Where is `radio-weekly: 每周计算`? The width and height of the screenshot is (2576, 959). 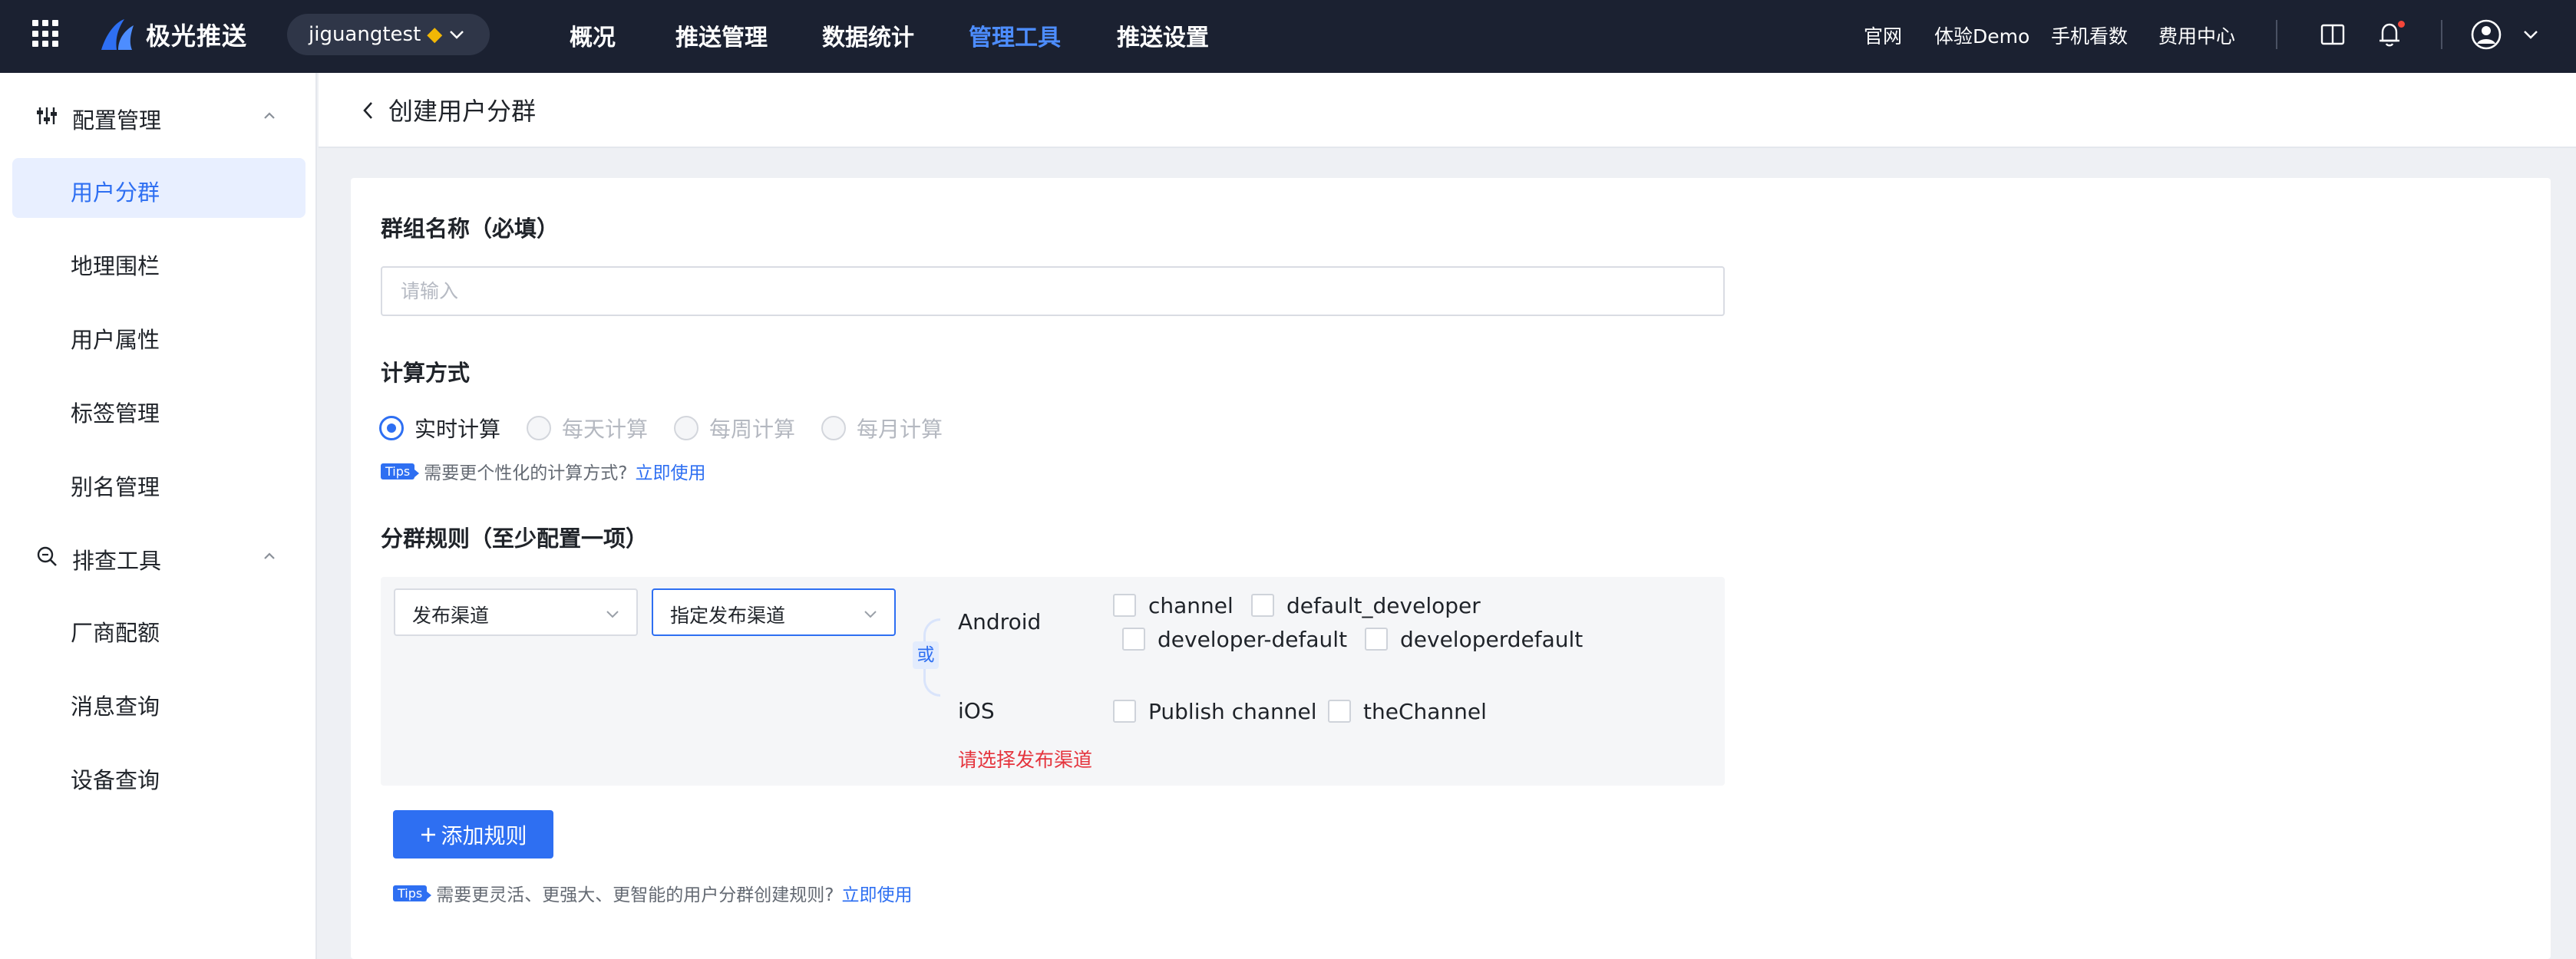 radio-weekly: 每周计算 is located at coordinates (734, 428).